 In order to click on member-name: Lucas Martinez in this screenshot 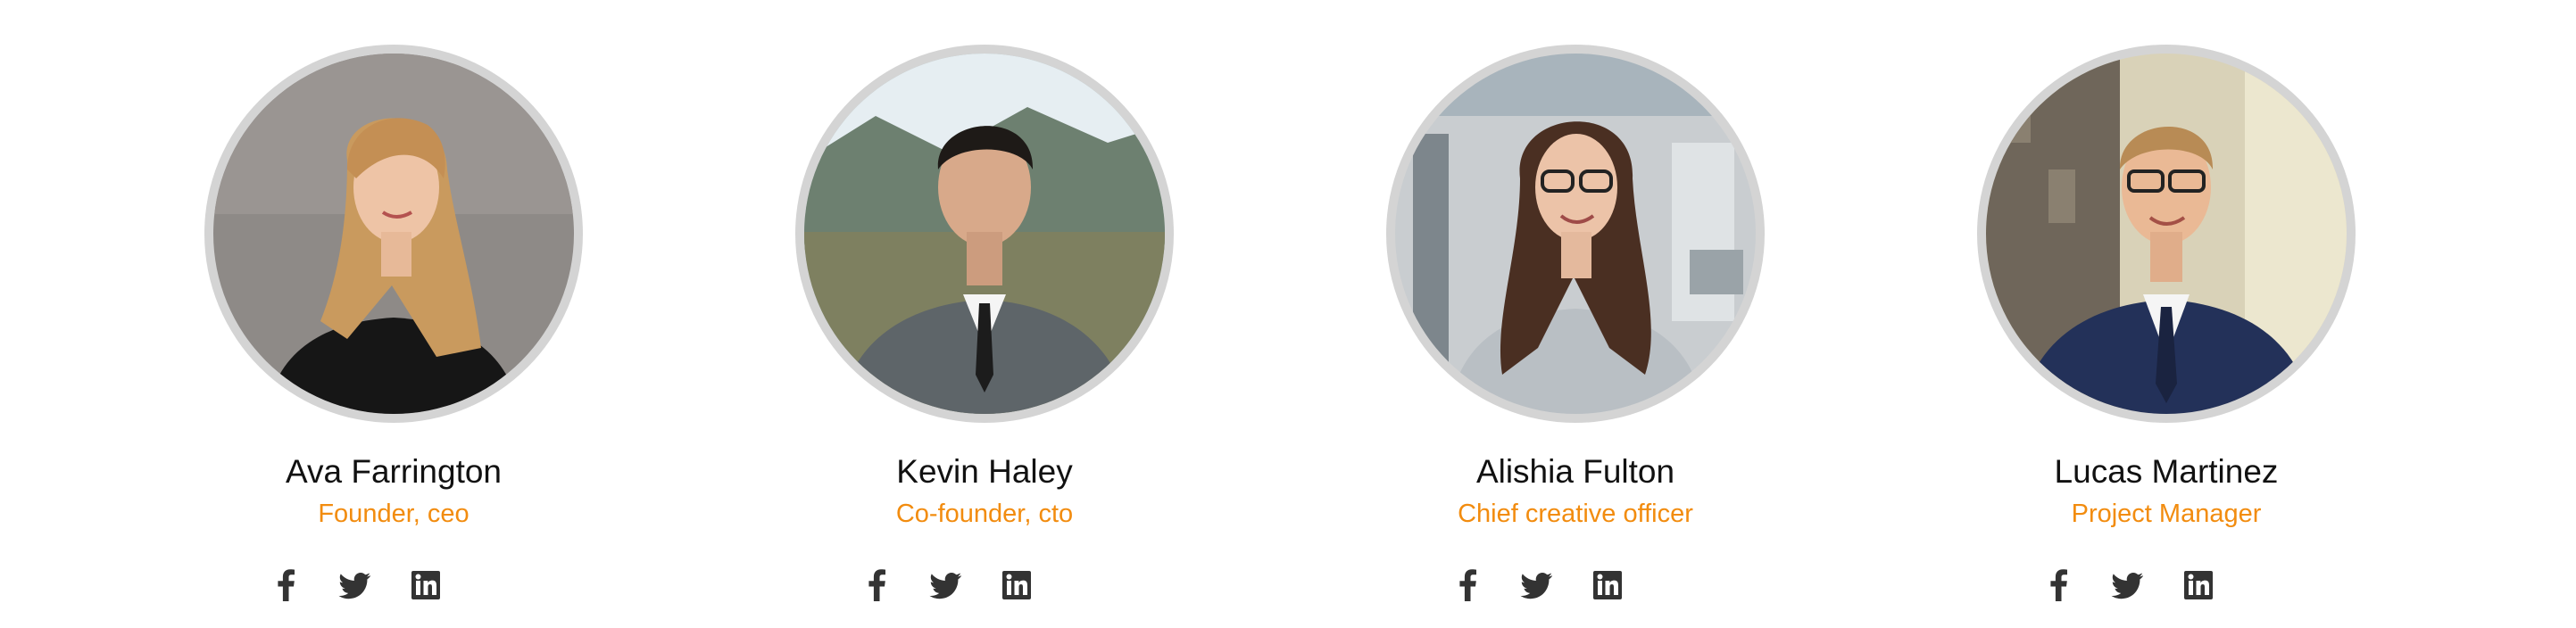, I will do `click(2167, 472)`.